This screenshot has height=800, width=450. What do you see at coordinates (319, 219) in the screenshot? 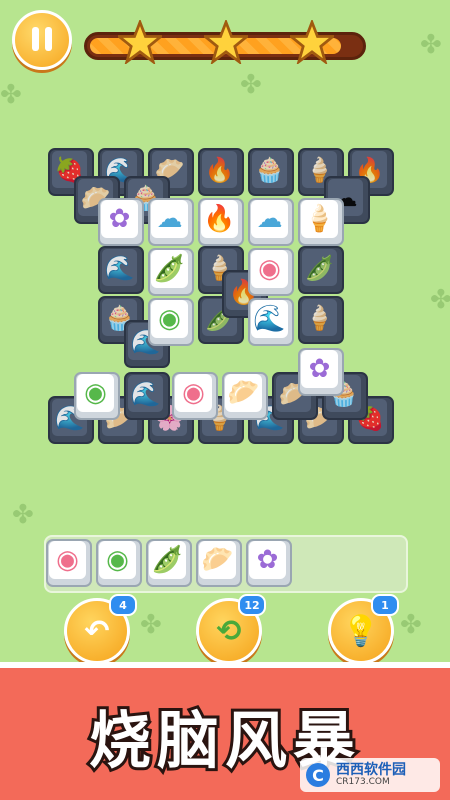
I see `ice-cream-cone-icon: 🍦` at bounding box center [319, 219].